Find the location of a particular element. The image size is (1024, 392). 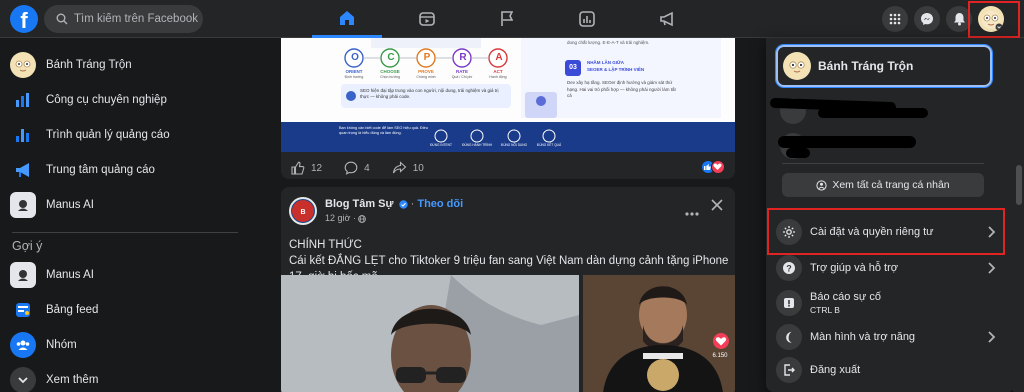

highlight-settings-box is located at coordinates (886, 231).